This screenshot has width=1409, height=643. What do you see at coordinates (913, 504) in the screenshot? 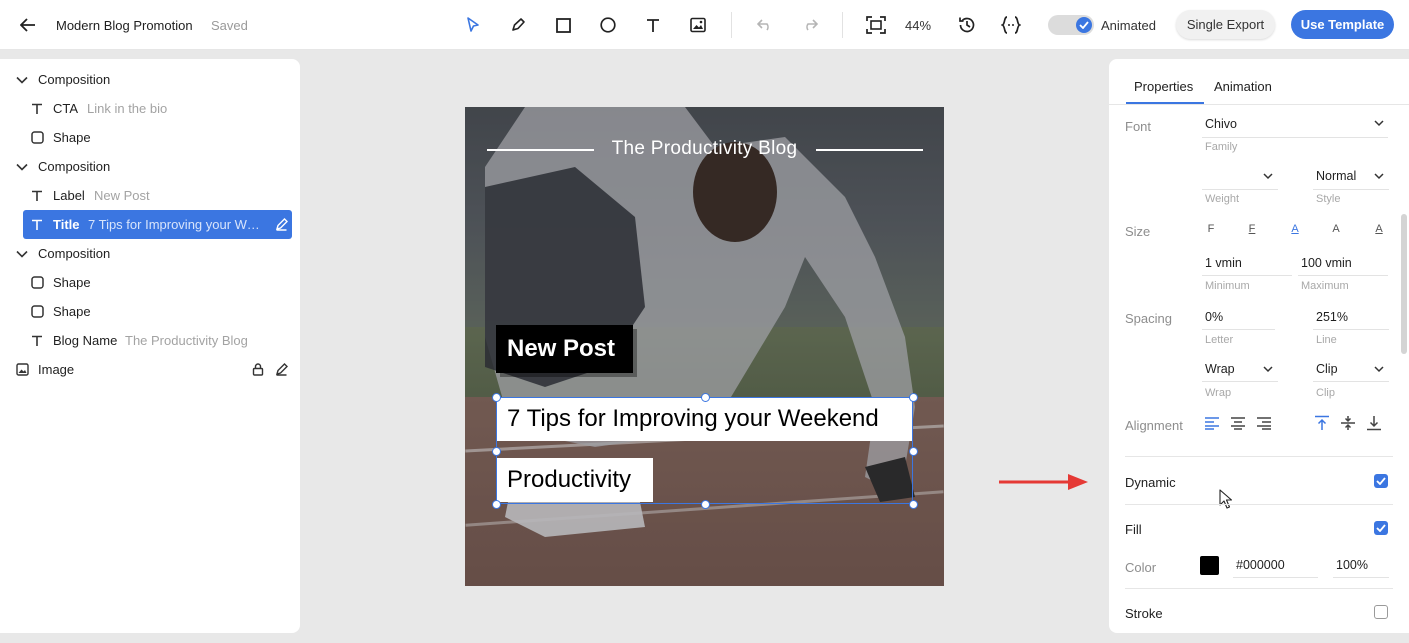
I see `resize-handle-bottom-right` at bounding box center [913, 504].